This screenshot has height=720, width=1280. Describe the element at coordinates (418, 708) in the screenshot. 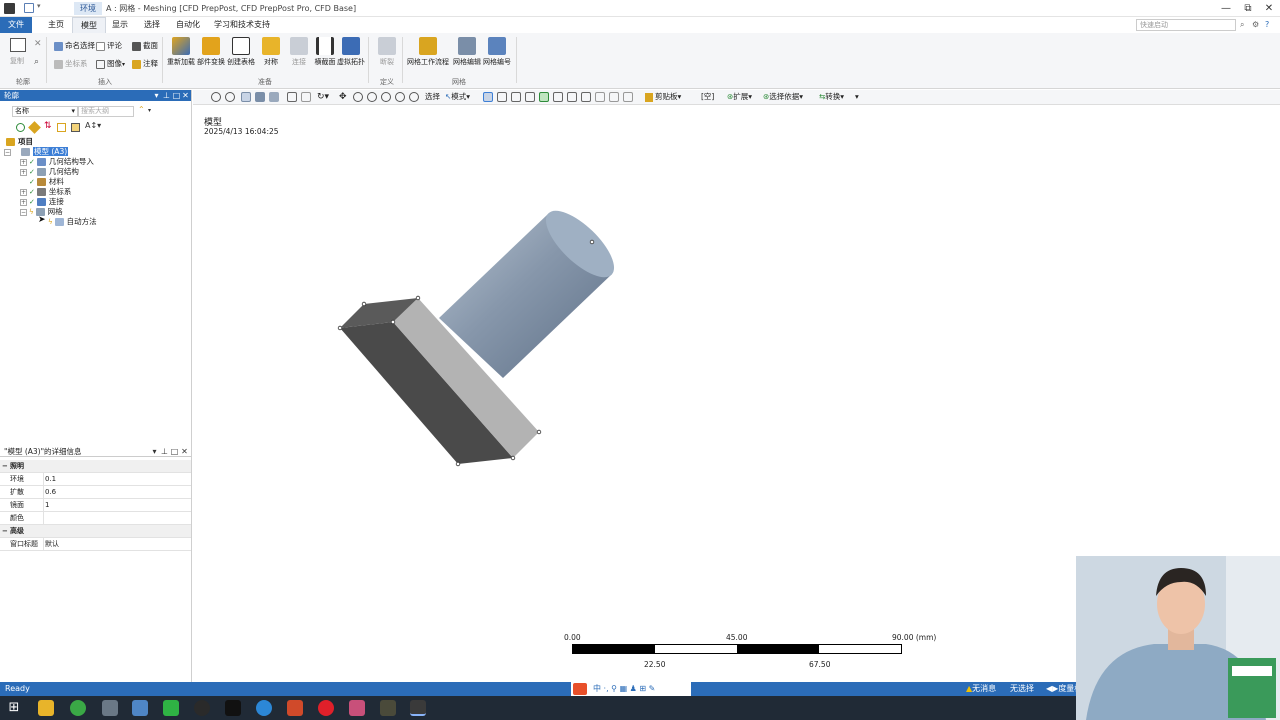

I see `meshing-app-icon` at that location.